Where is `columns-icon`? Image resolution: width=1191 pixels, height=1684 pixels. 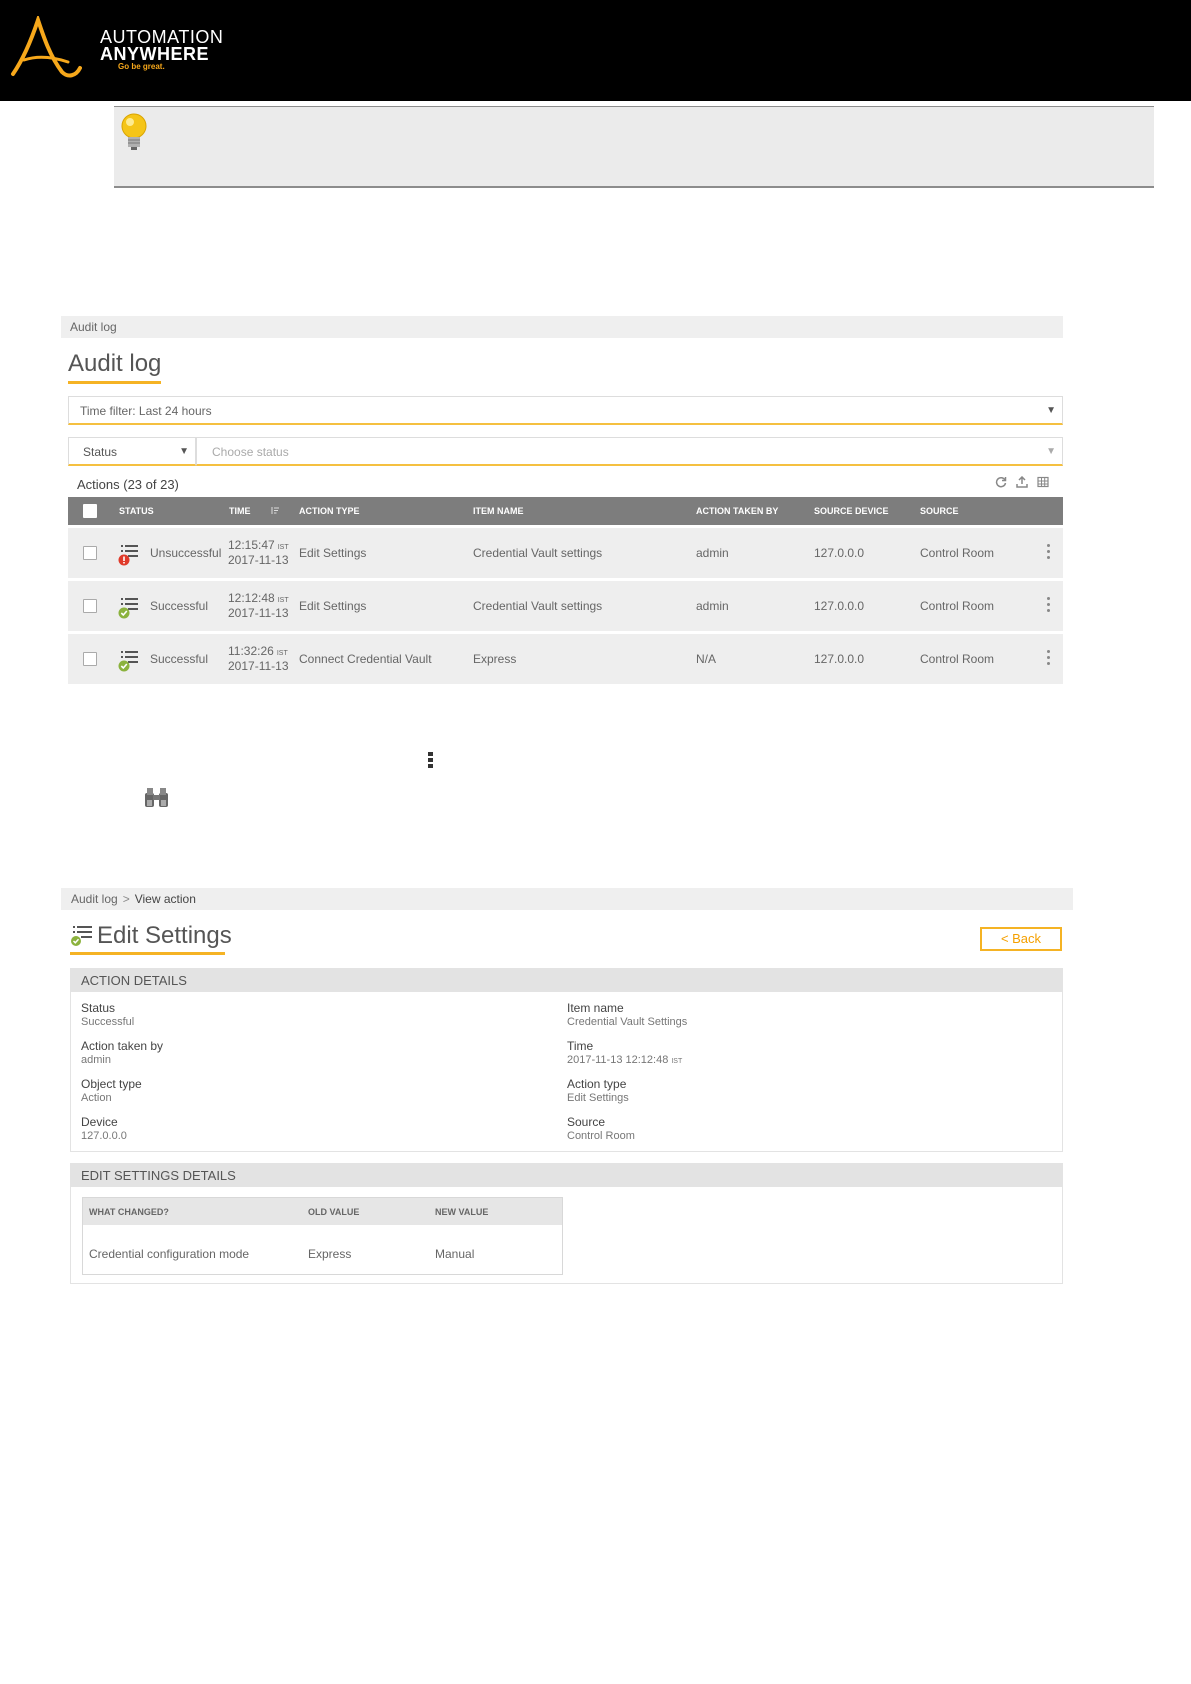 columns-icon is located at coordinates (1043, 482).